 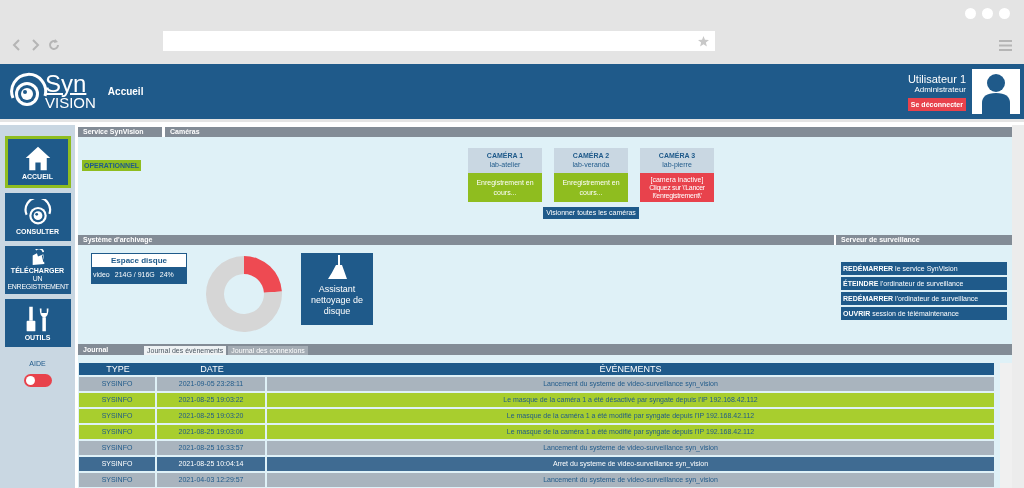 I want to click on scrollbar, so click(x=1018, y=306).